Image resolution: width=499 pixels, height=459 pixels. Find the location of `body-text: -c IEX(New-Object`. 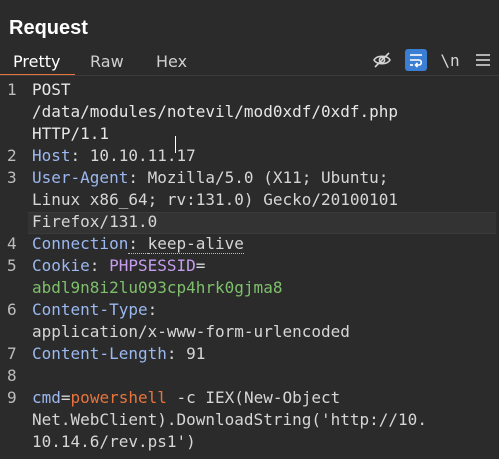

body-text: -c IEX(New-Object is located at coordinates (253, 397).